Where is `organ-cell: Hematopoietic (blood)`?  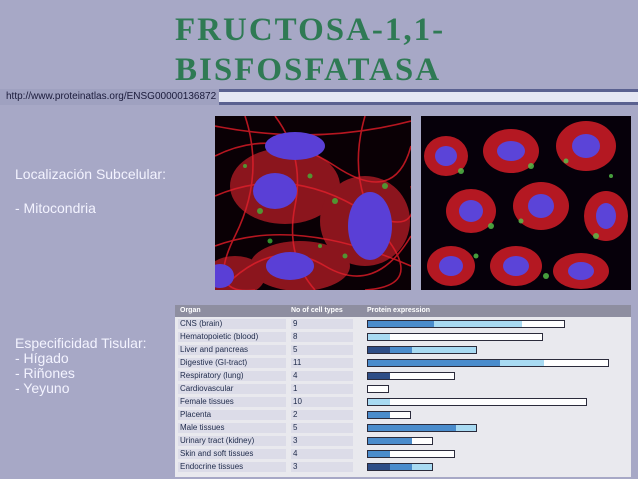 organ-cell: Hematopoietic (blood) is located at coordinates (232, 337).